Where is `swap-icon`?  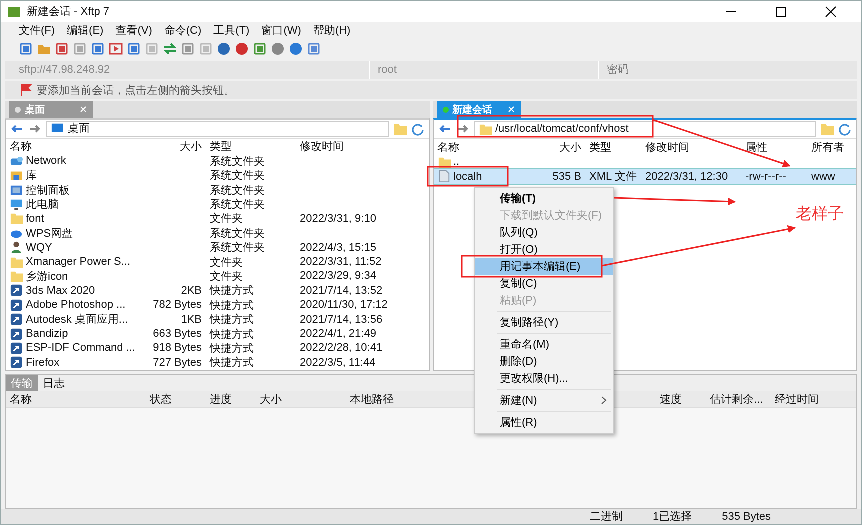 swap-icon is located at coordinates (170, 49).